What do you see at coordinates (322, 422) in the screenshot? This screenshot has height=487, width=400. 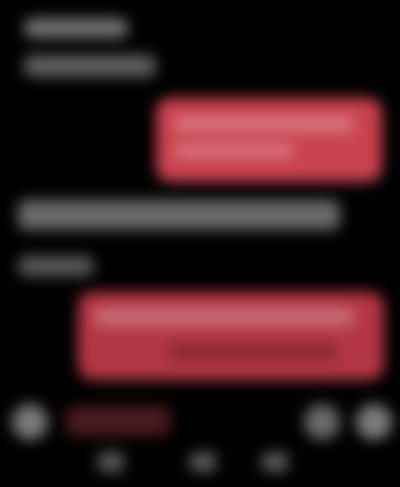 I see `smile-icon` at bounding box center [322, 422].